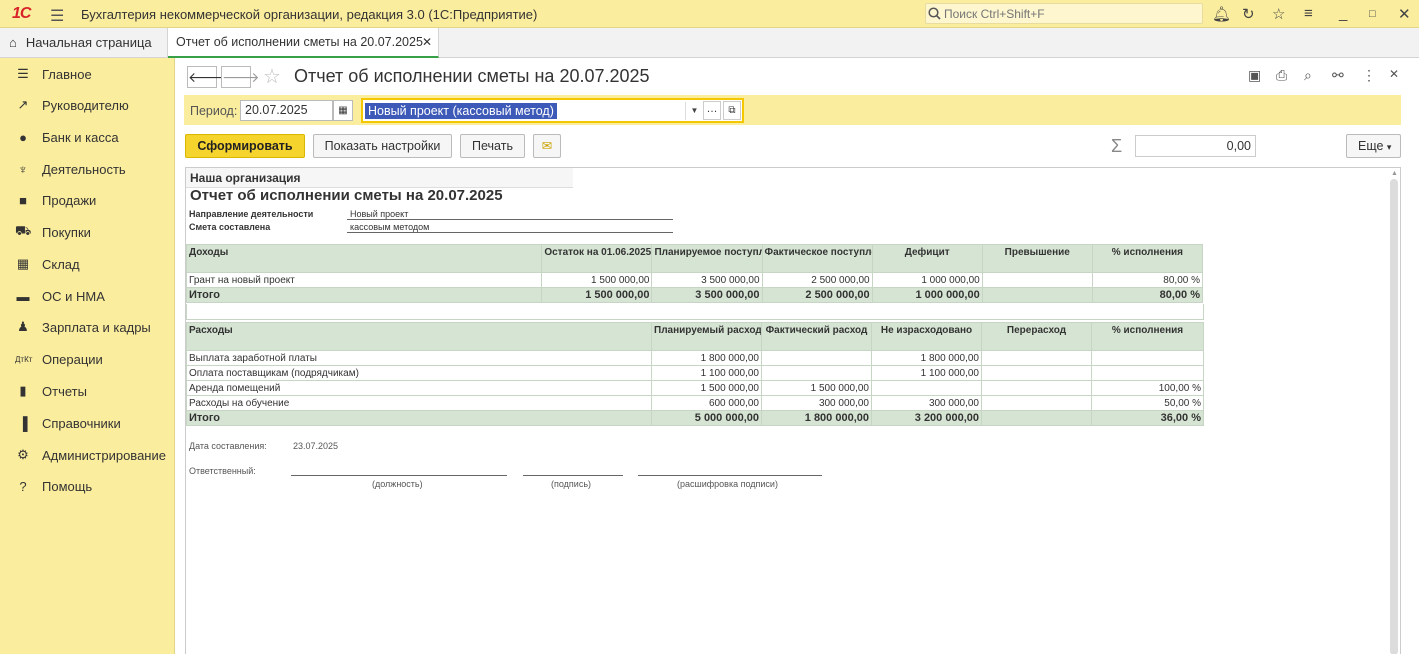 The image size is (1419, 654). Describe the element at coordinates (81, 423) in the screenshot. I see `sidebar-item-label: Справочники` at that location.